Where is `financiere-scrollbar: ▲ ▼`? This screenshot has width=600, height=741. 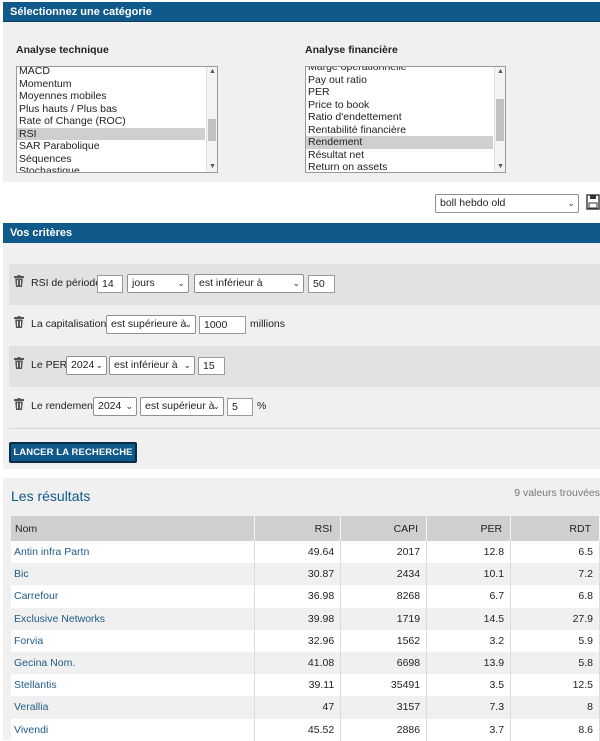 financiere-scrollbar: ▲ ▼ is located at coordinates (499, 119).